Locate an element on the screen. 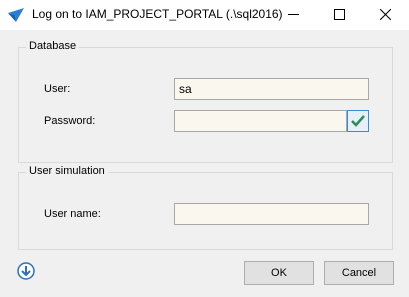 This screenshot has height=297, width=409. password-label: Password: is located at coordinates (70, 121).